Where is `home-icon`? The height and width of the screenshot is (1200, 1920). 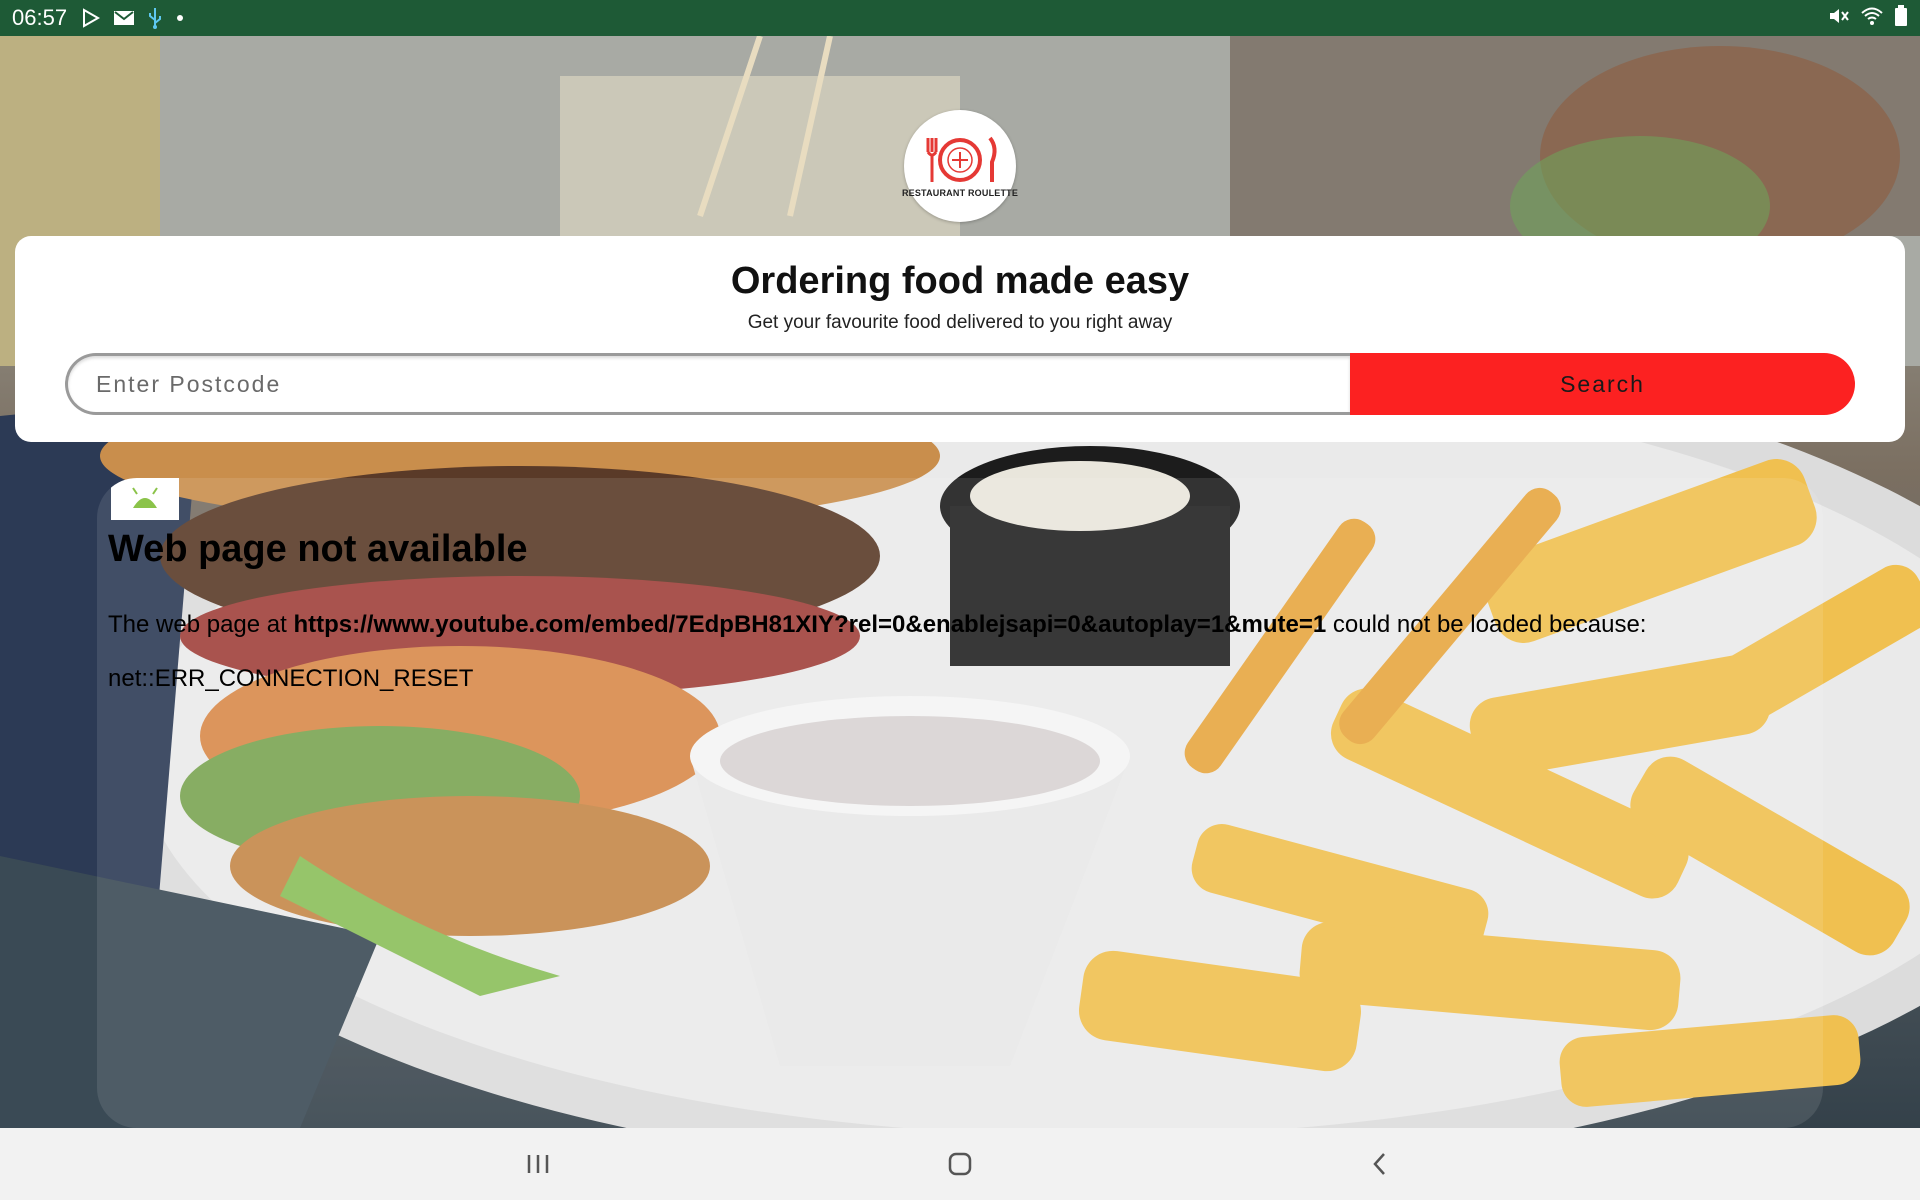 home-icon is located at coordinates (960, 1164).